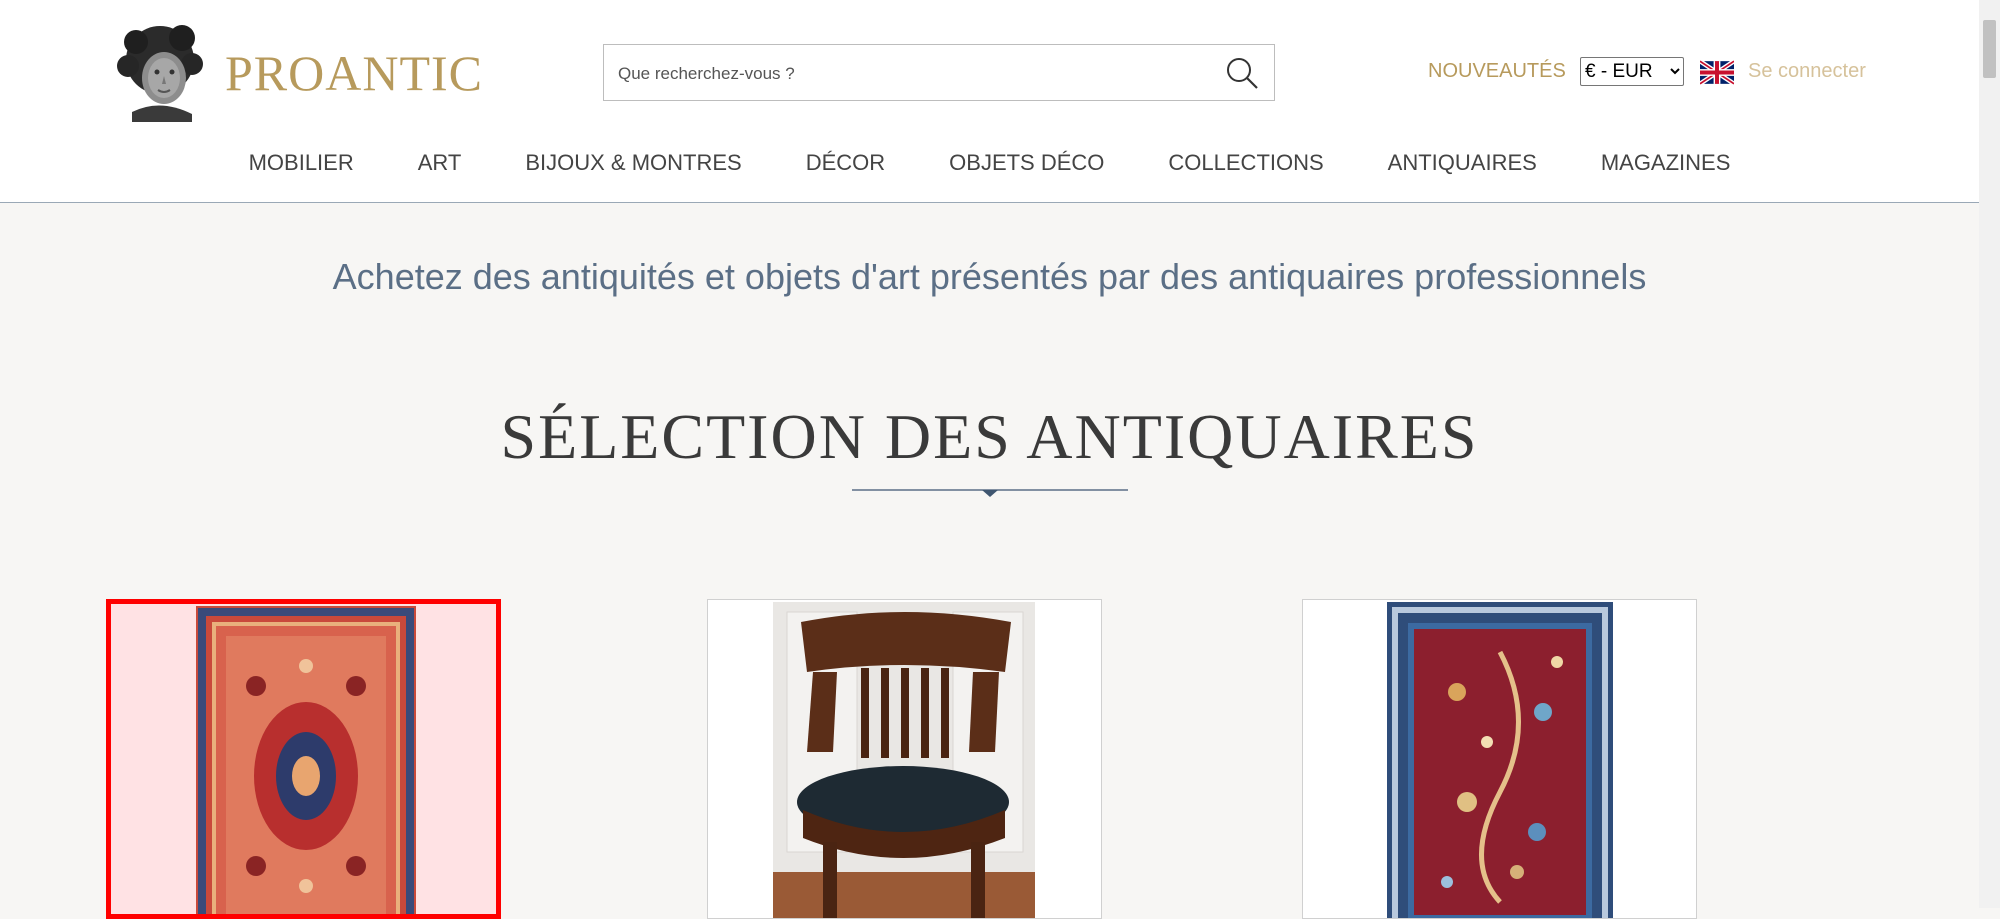  What do you see at coordinates (1632, 71) in the screenshot?
I see `currency-select: € - EUR` at bounding box center [1632, 71].